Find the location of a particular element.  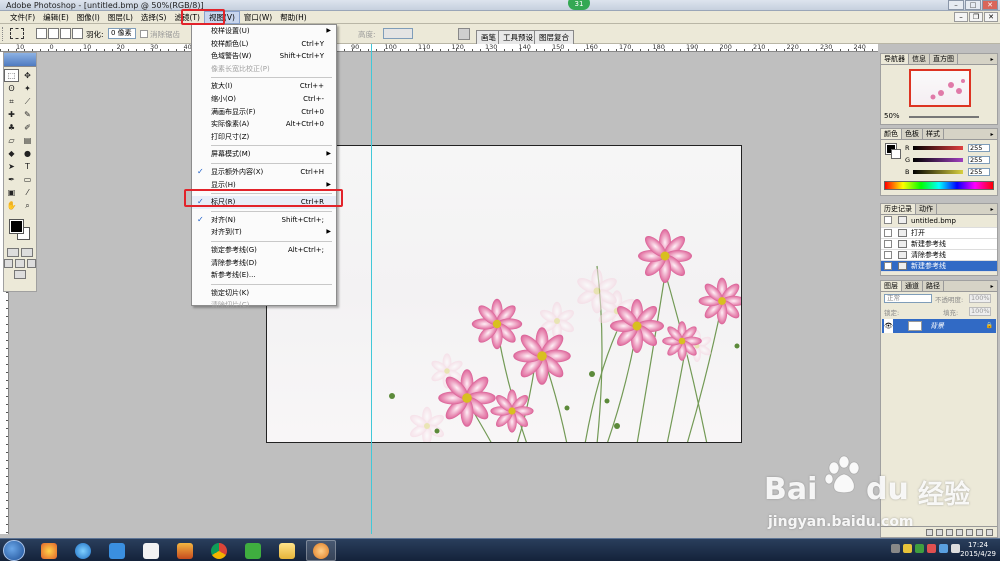

history-step: 新建参考线 is located at coordinates (939, 266).